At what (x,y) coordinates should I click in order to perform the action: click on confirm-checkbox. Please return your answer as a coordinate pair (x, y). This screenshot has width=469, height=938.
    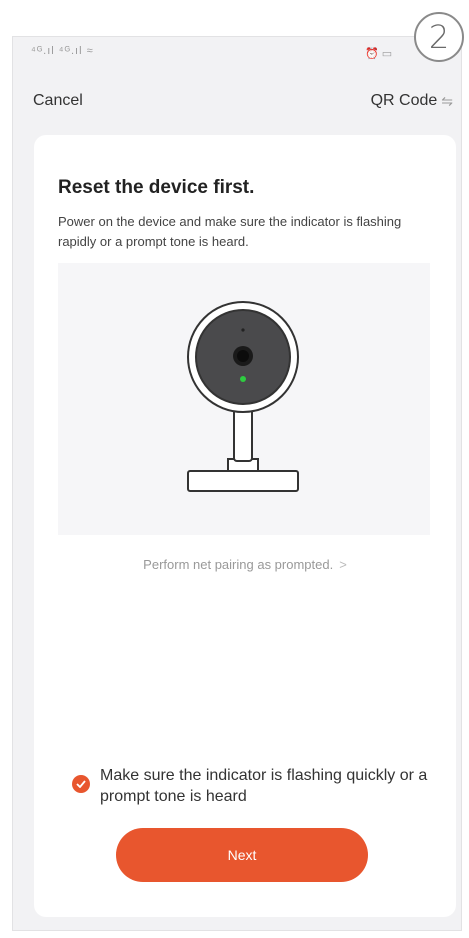
    Looking at the image, I should click on (81, 784).